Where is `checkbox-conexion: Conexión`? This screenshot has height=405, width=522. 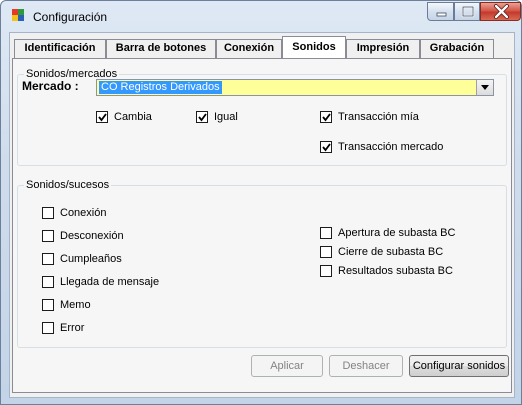
checkbox-conexion: Conexión is located at coordinates (74, 213).